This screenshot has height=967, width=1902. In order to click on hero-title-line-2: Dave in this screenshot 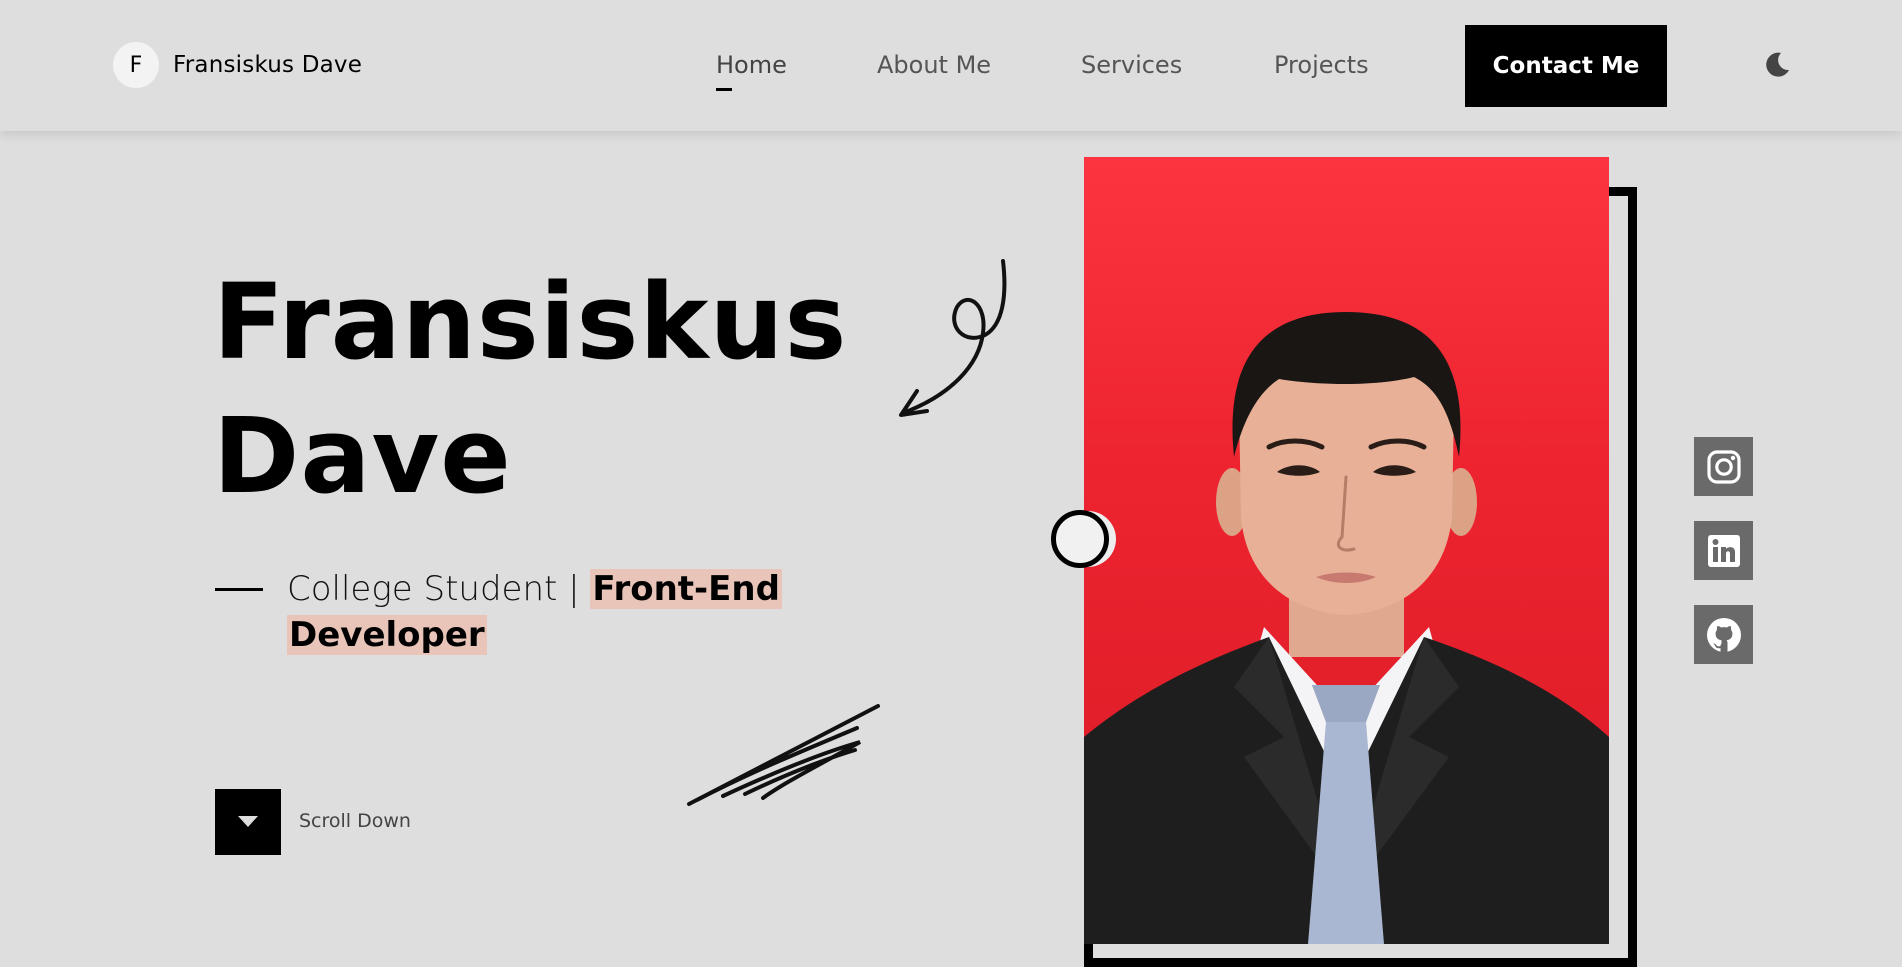, I will do `click(362, 456)`.